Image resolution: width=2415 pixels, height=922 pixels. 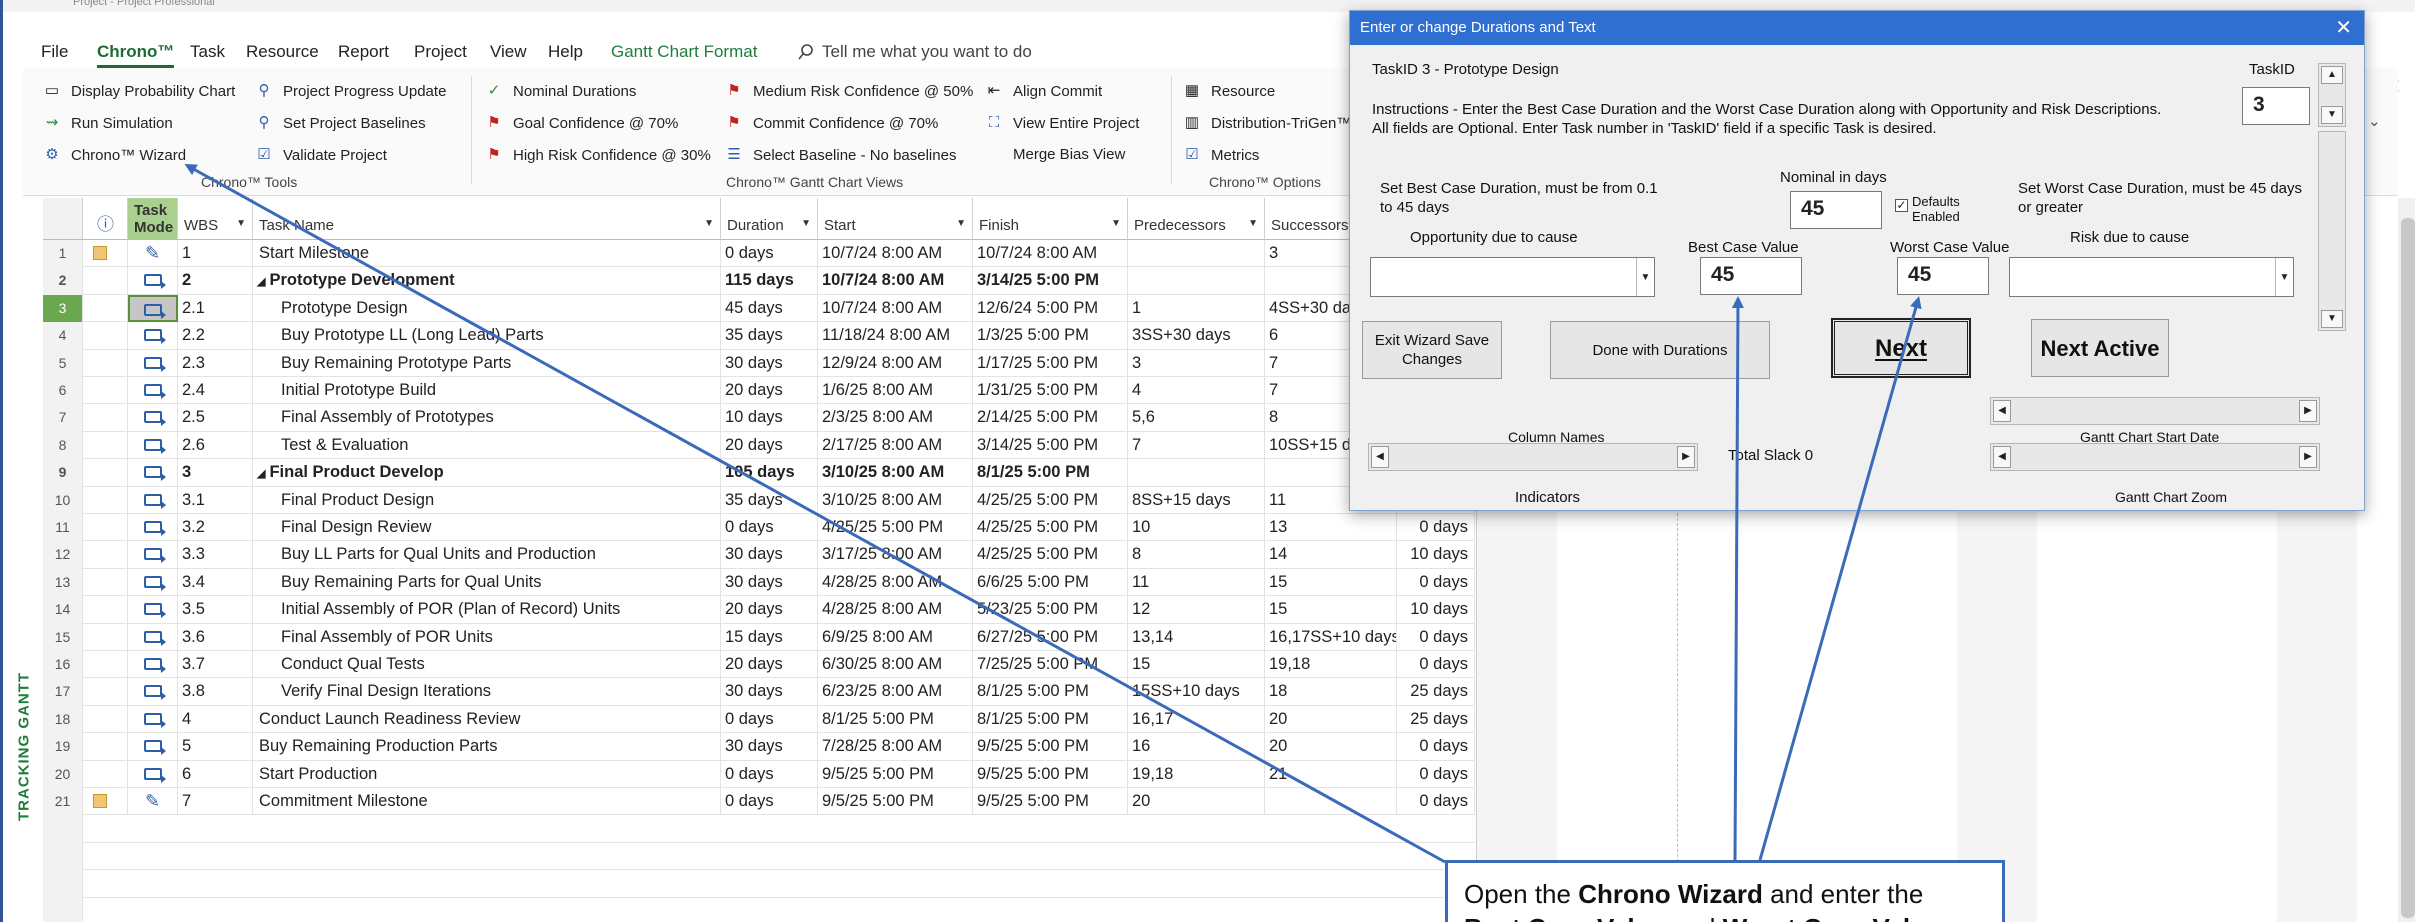 What do you see at coordinates (1196, 555) in the screenshot?
I see `predecessors-cell: 8` at bounding box center [1196, 555].